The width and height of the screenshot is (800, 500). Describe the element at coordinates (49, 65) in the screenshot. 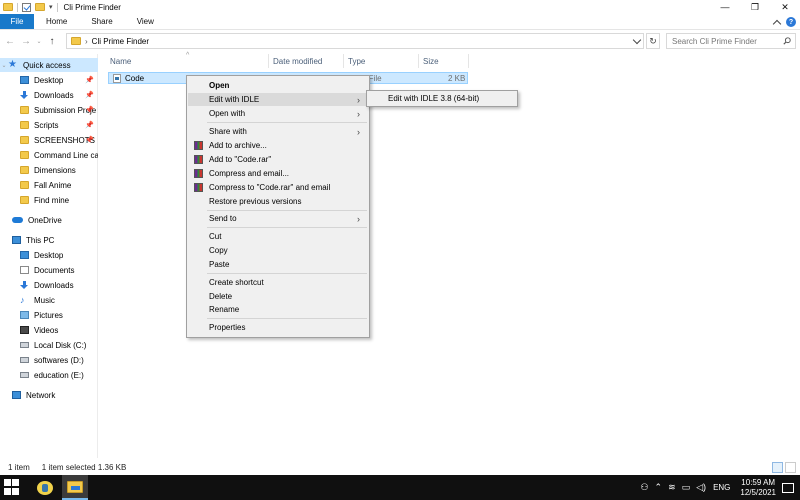

I see `sidebar-item-quick-access: ⌄ ★ Quick access` at that location.